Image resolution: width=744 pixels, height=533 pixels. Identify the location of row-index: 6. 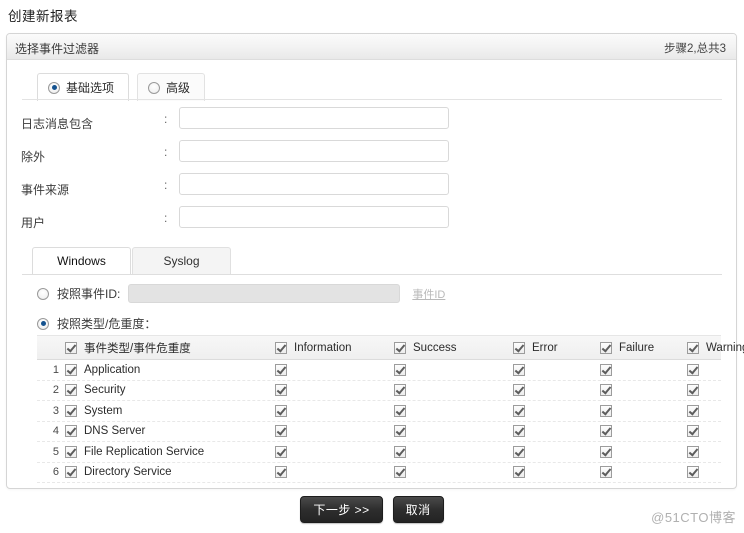
(55, 472).